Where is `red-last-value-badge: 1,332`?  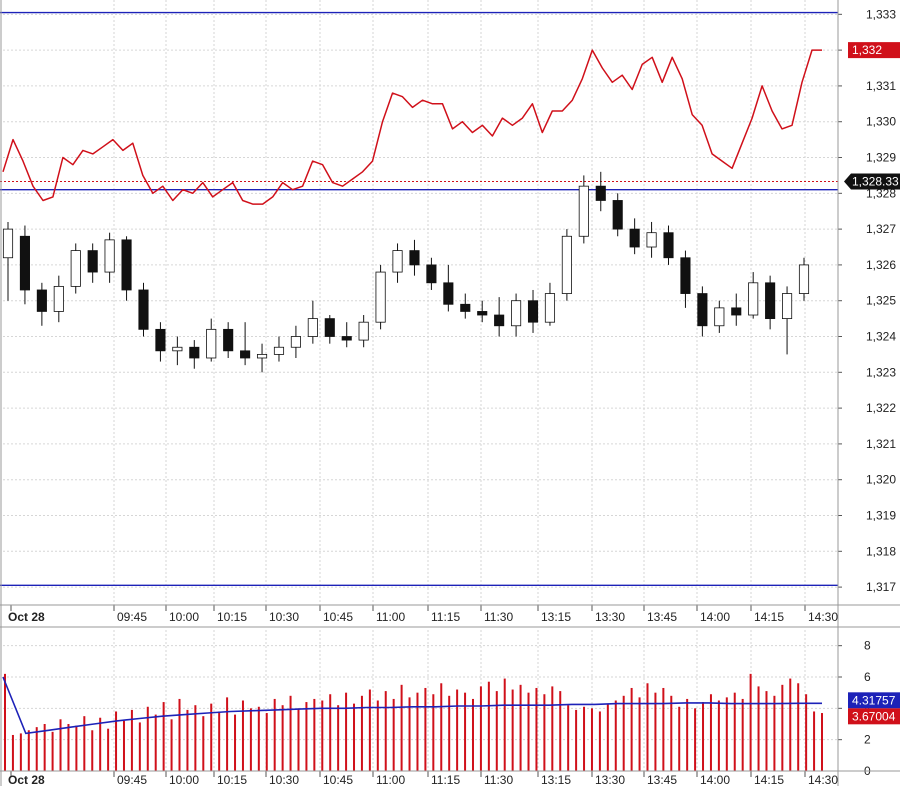 red-last-value-badge: 1,332 is located at coordinates (874, 50).